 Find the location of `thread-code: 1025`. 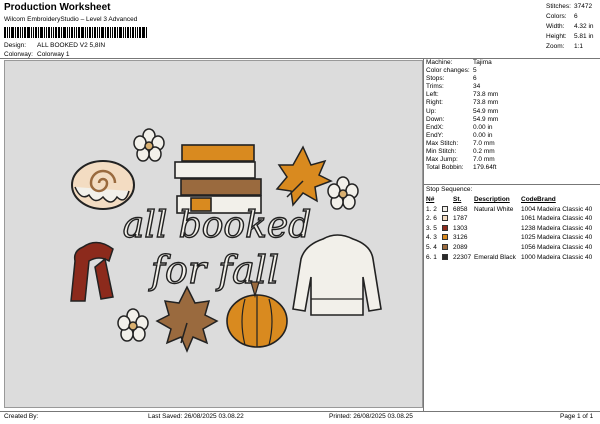

thread-code: 1025 is located at coordinates (528, 238).